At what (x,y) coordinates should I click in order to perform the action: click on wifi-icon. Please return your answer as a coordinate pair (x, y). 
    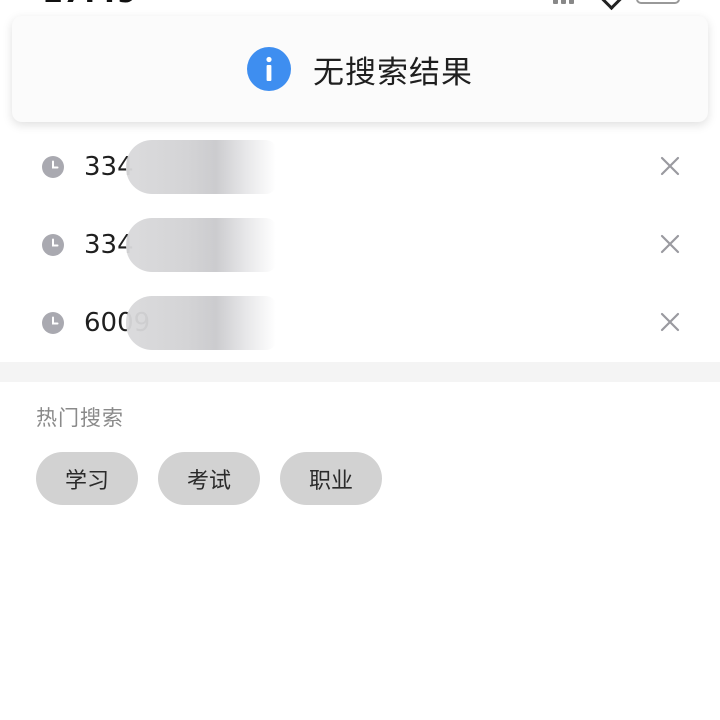
    Looking at the image, I should click on (611, 5).